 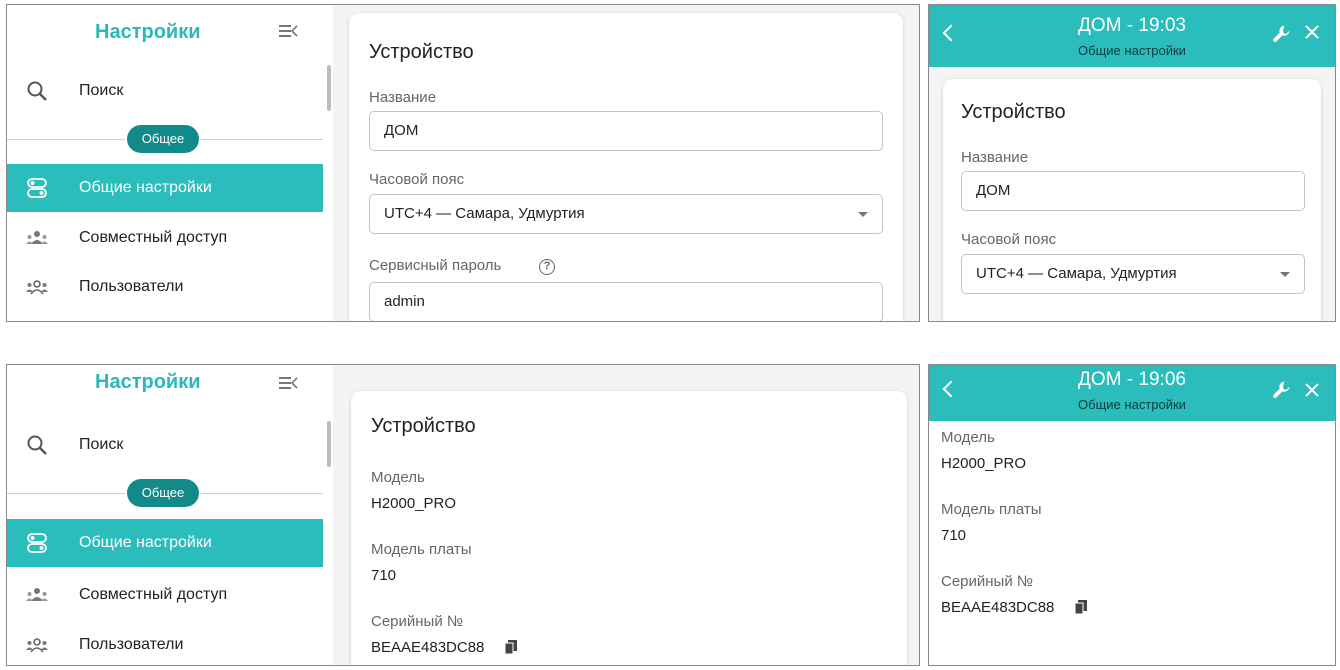 I want to click on header-subtitle: Общие настройки, so click(x=1132, y=50).